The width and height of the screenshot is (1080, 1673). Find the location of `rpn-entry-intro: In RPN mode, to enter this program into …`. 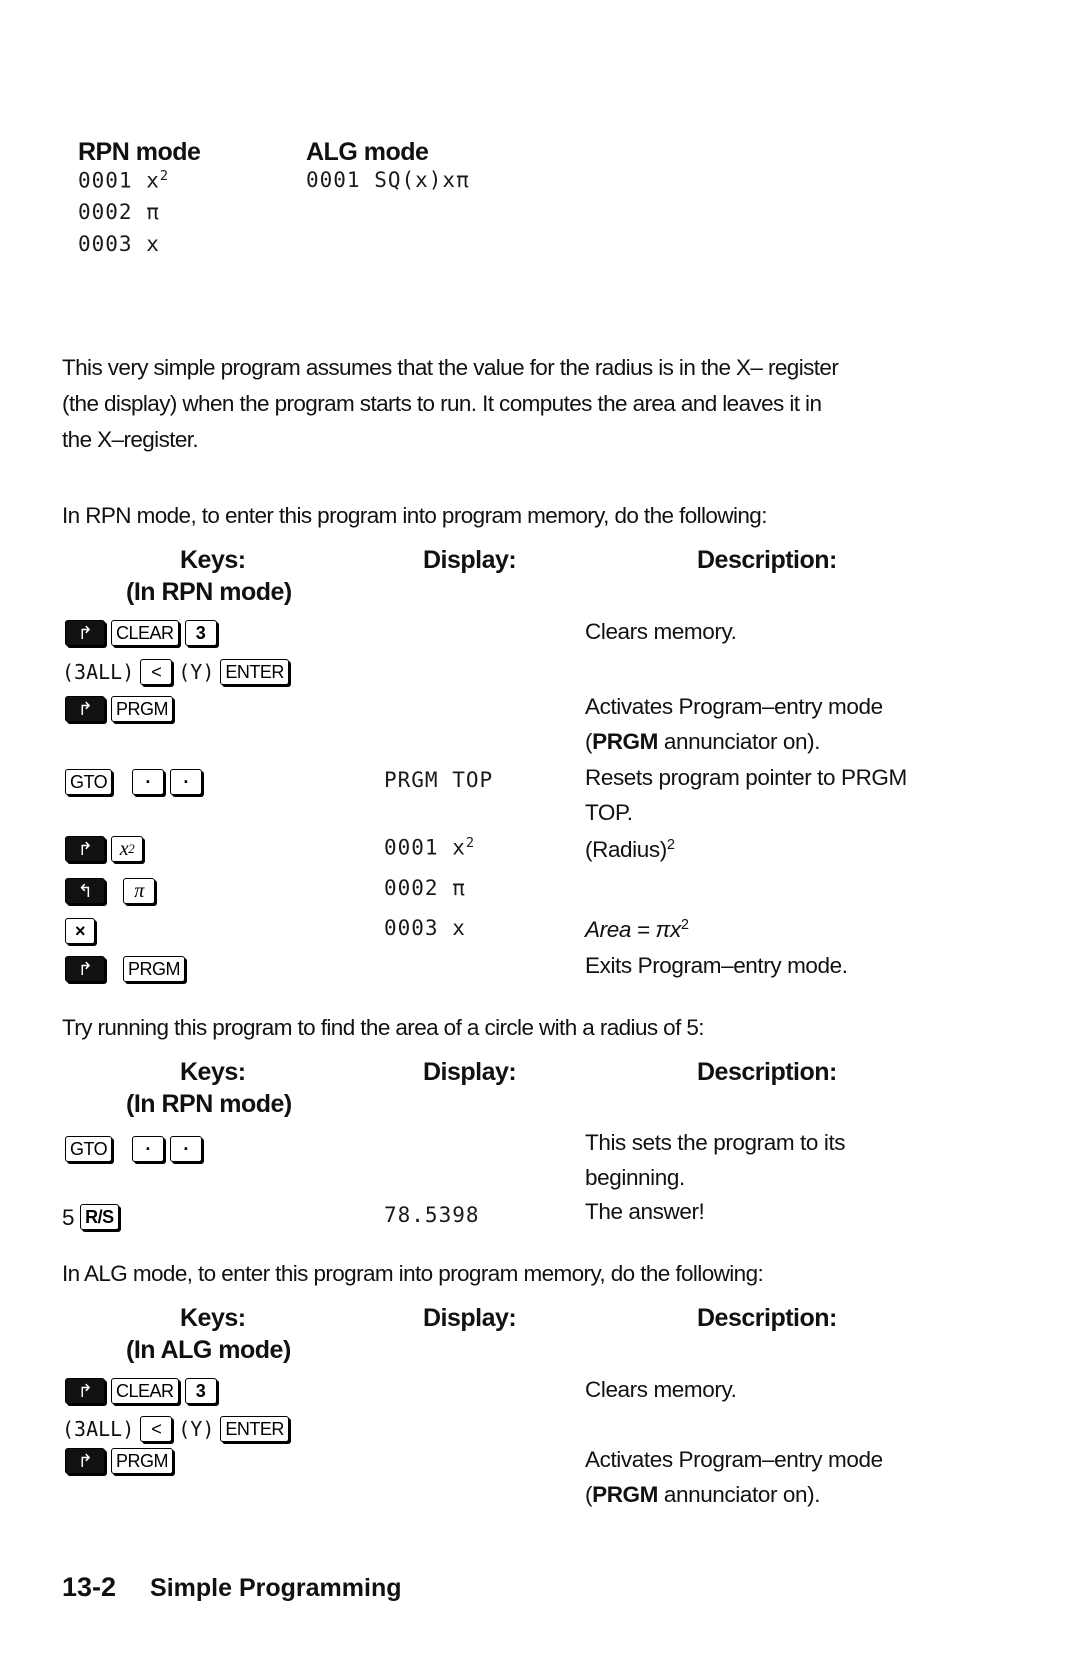

rpn-entry-intro: In RPN mode, to enter this program into … is located at coordinates (414, 515).